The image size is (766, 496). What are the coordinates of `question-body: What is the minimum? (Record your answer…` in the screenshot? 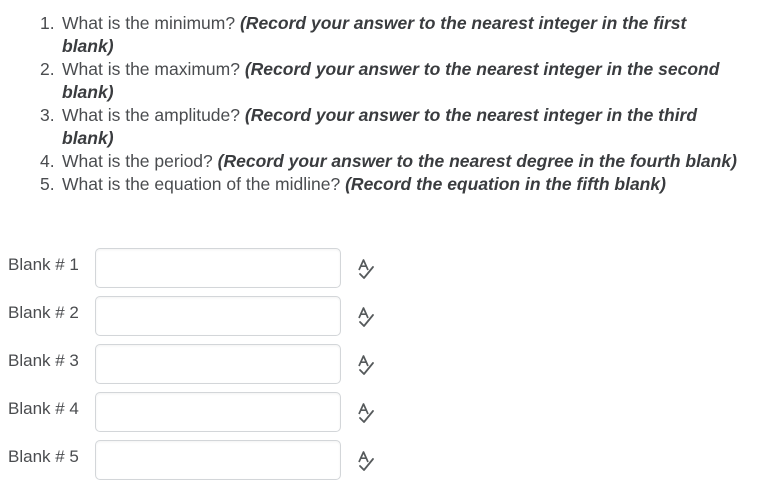 It's located at (401, 35).